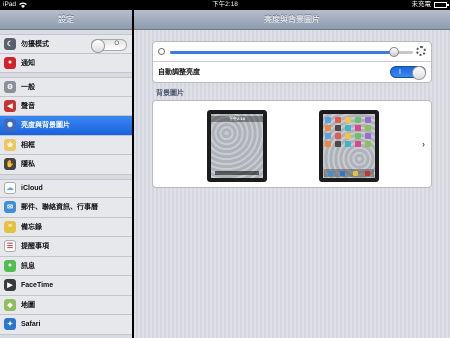 This screenshot has width=450, height=338. Describe the element at coordinates (179, 72) in the screenshot. I see `auto-brightness-label: 自動調整亮度` at that location.